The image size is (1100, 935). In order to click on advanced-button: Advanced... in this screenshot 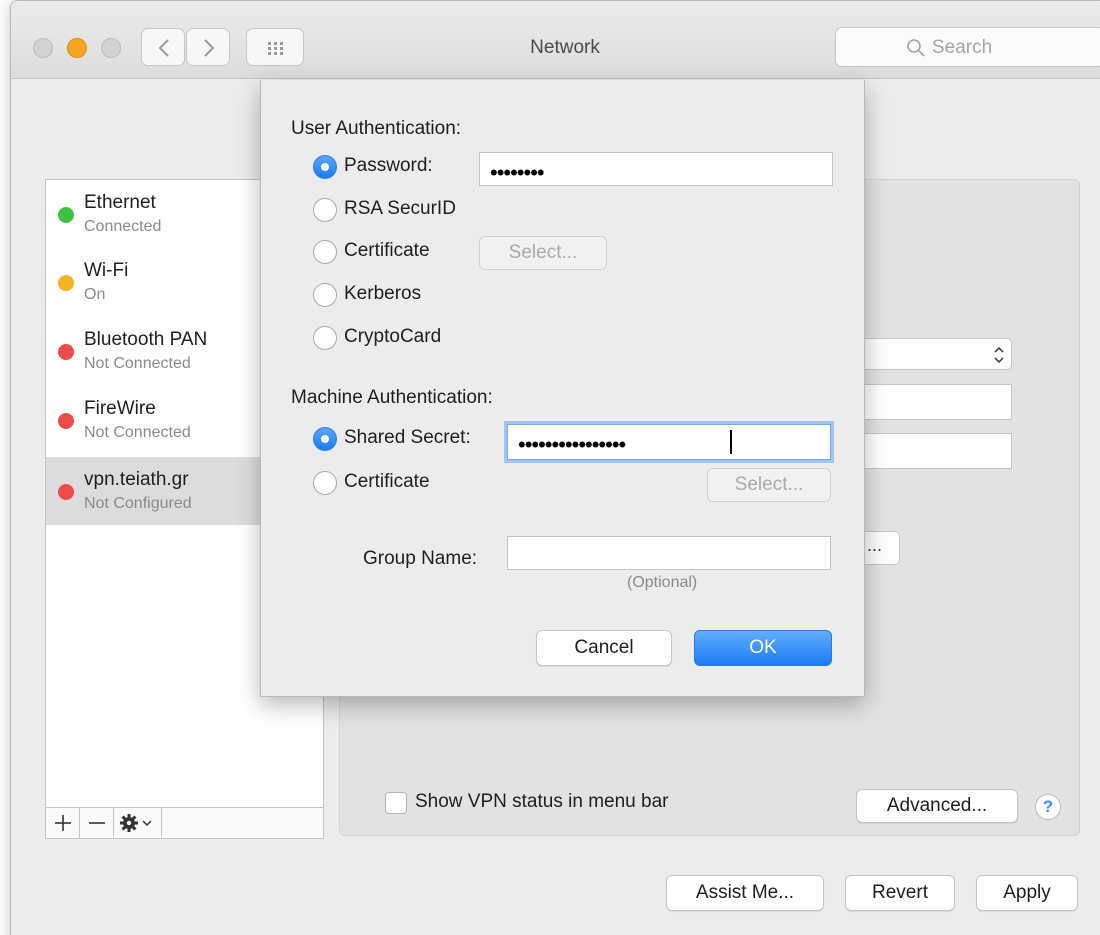, I will do `click(937, 806)`.